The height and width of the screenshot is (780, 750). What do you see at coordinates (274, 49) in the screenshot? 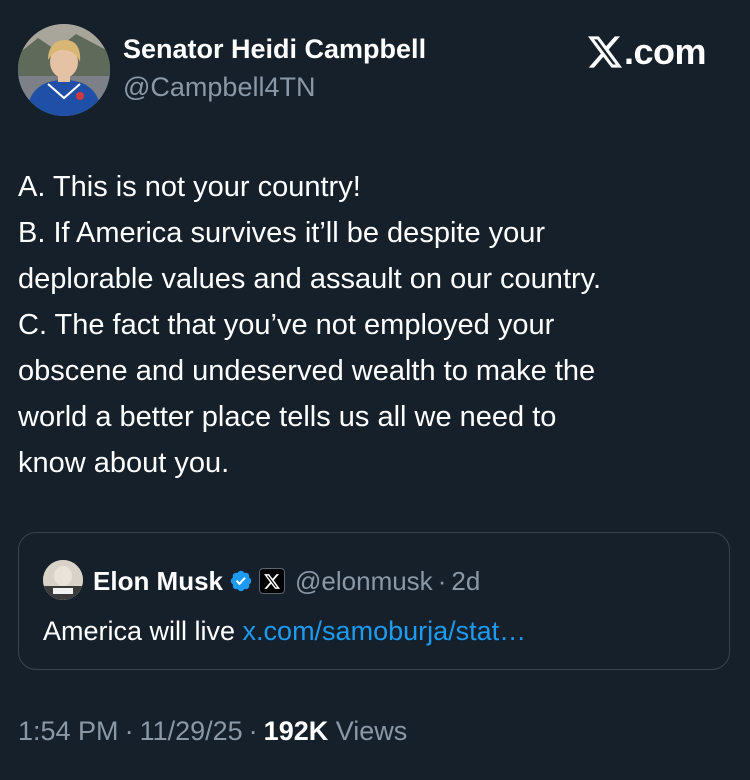
I see `author-display-name: Senator Heidi Campbell` at bounding box center [274, 49].